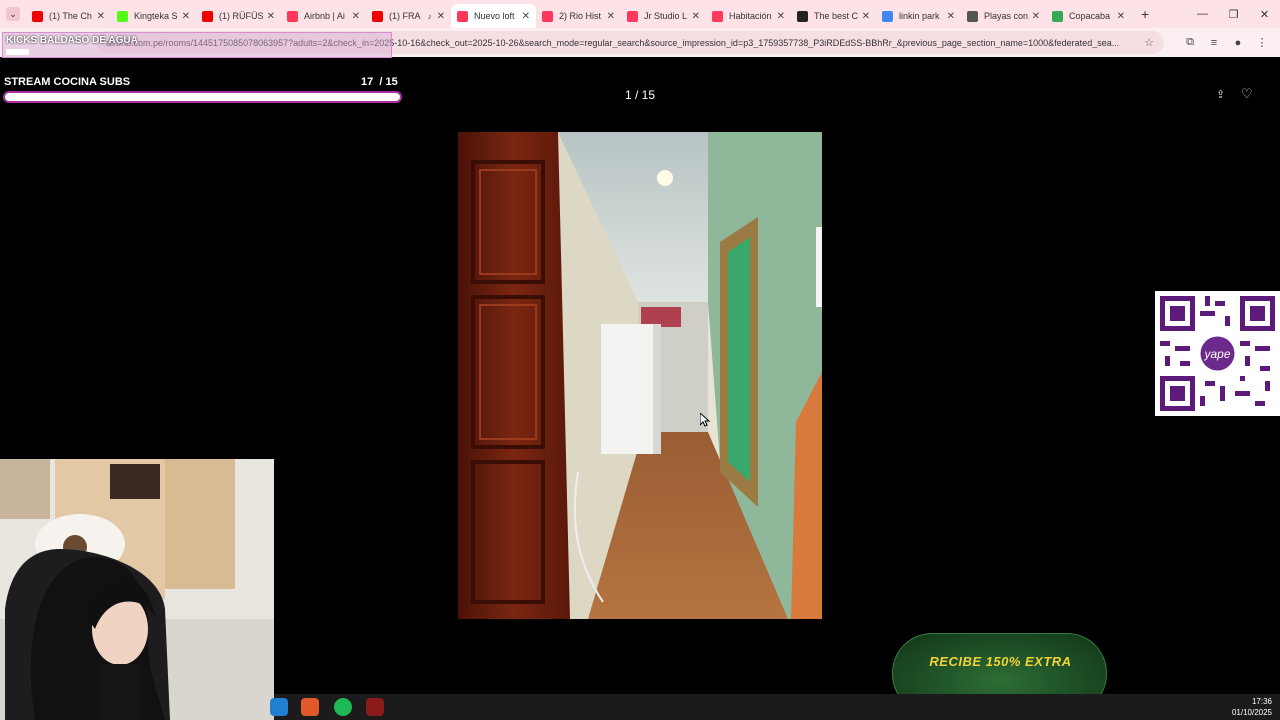 The image size is (1280, 720). I want to click on tab-title: Copacaba, so click(1090, 16).